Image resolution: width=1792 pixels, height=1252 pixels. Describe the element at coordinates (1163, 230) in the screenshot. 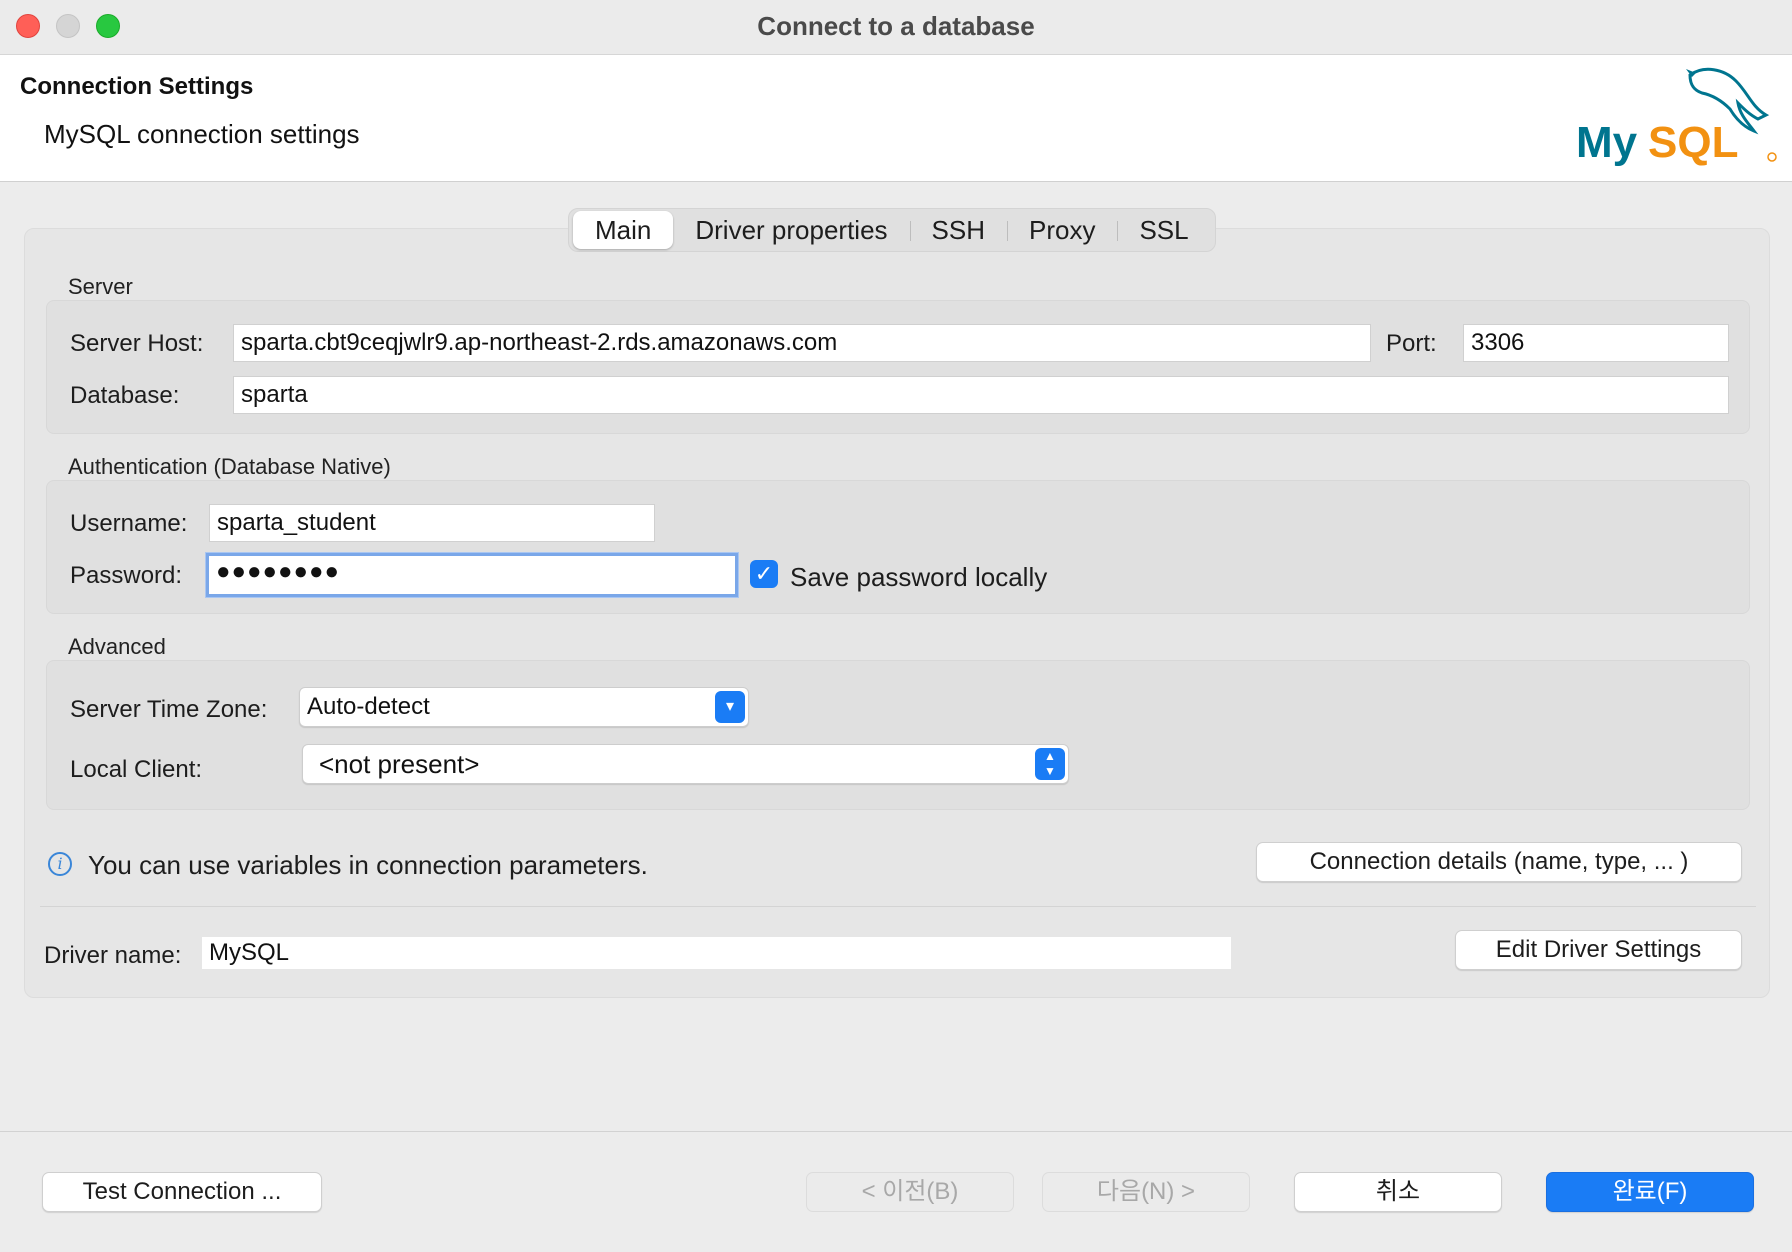

I see `tab-ssl: SSL` at that location.